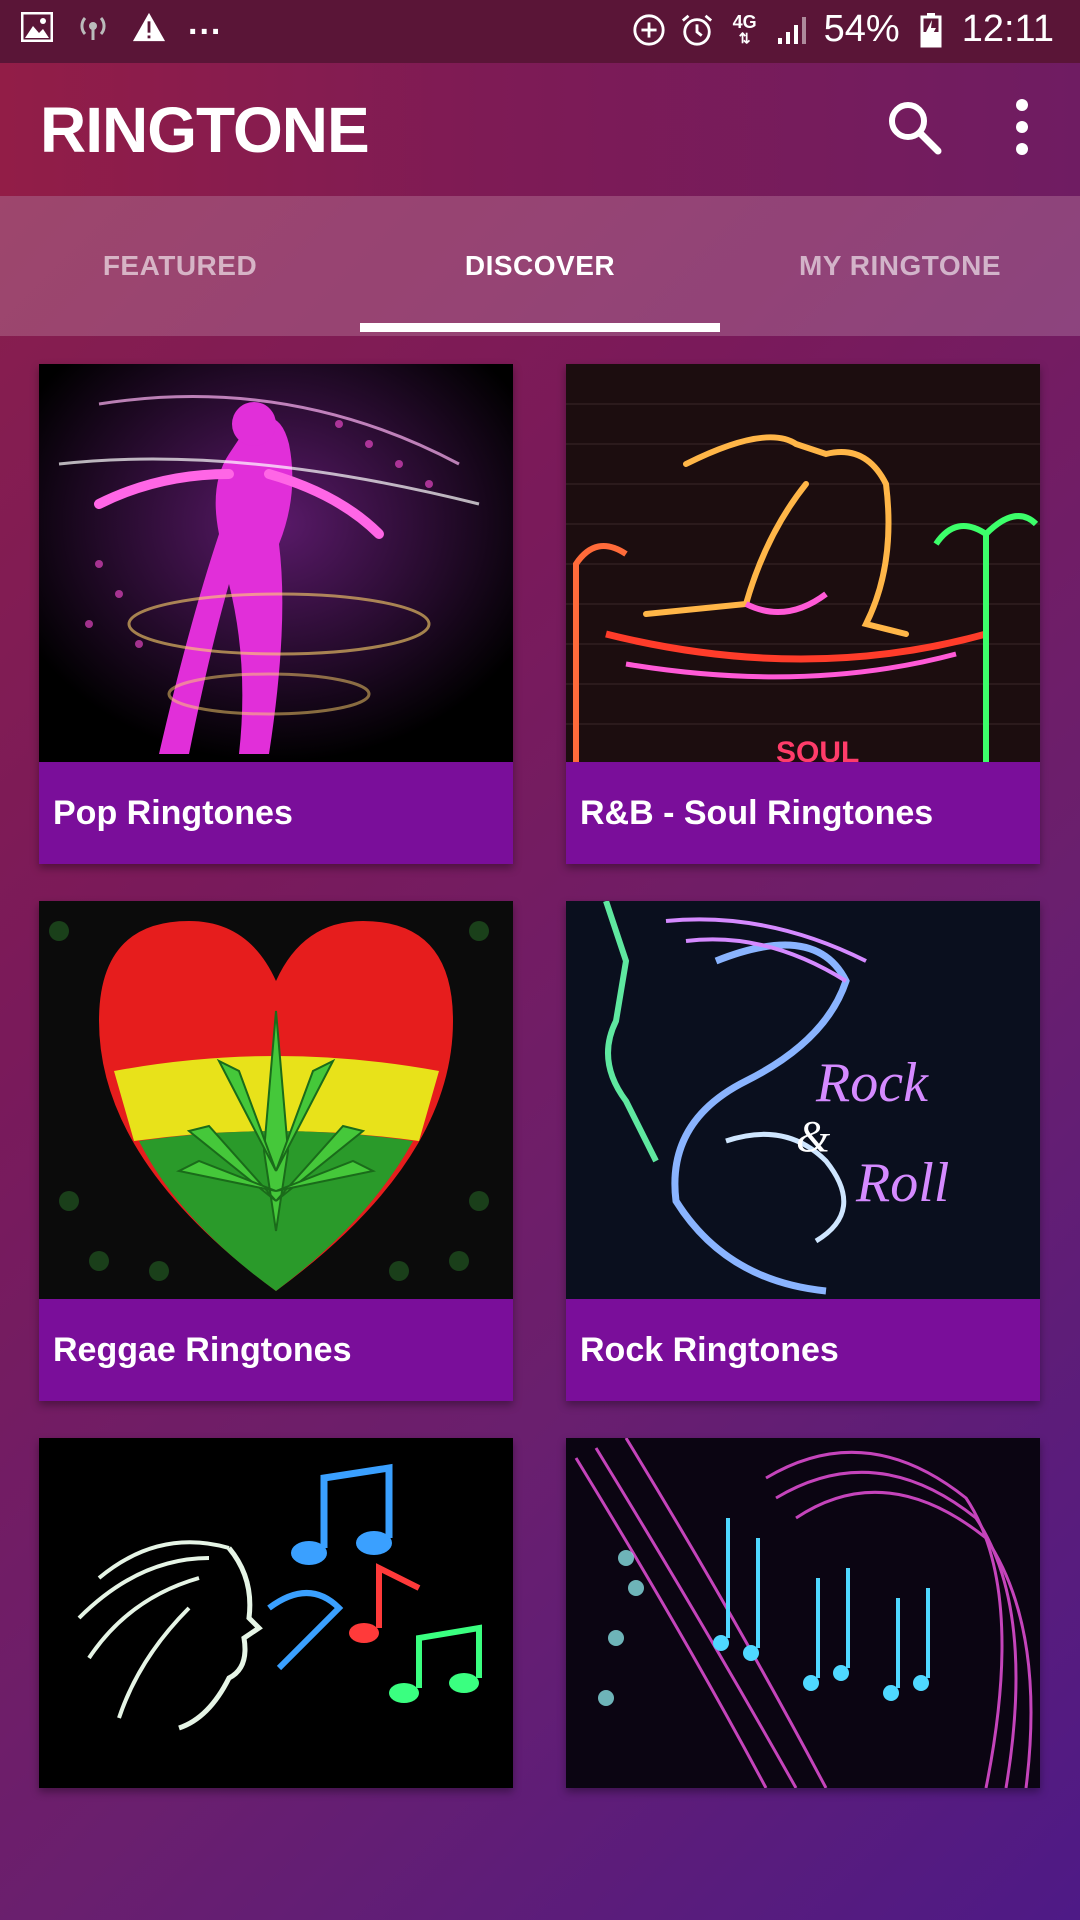 Image resolution: width=1080 pixels, height=1920 pixels. Describe the element at coordinates (276, 563) in the screenshot. I see `pop-thumbnail` at that location.